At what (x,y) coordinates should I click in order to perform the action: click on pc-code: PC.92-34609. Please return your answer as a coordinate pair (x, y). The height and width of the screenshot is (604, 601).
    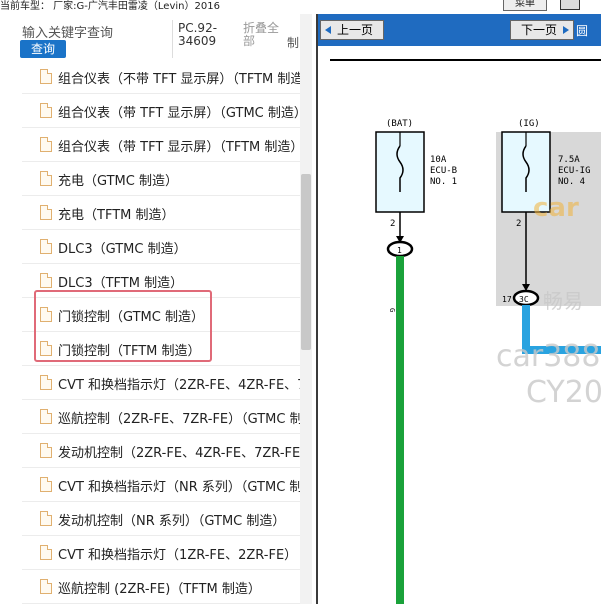
    Looking at the image, I should click on (198, 34).